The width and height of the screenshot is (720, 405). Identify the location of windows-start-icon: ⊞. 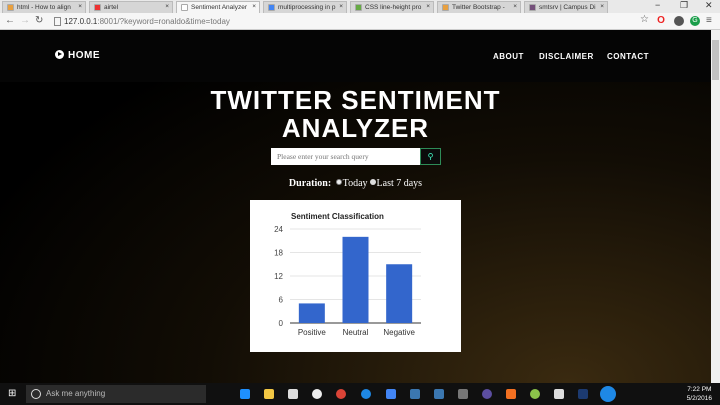
(12, 393).